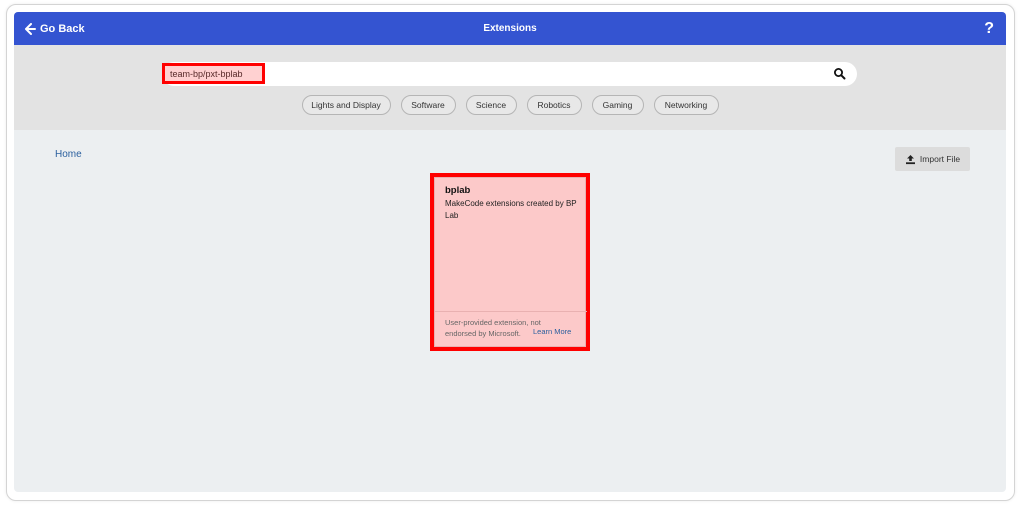  I want to click on extension-name: bplab, so click(458, 190).